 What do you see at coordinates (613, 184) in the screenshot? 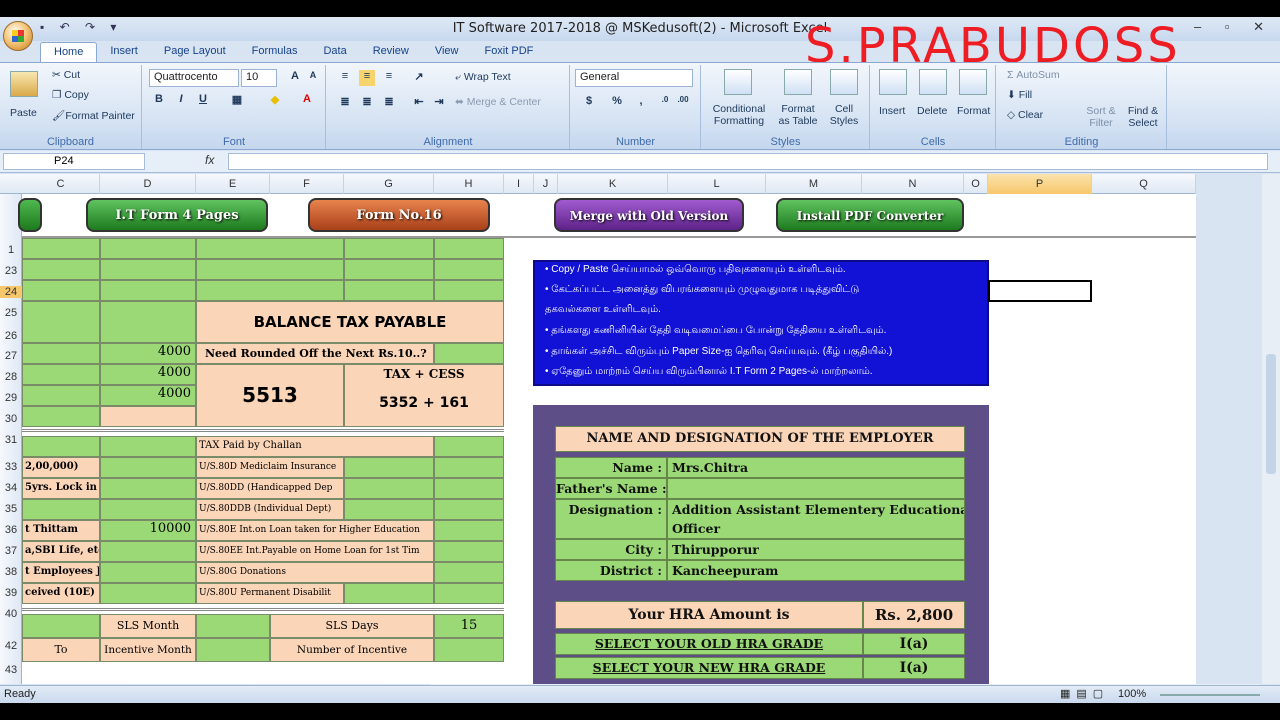
I see `col-k: K` at bounding box center [613, 184].